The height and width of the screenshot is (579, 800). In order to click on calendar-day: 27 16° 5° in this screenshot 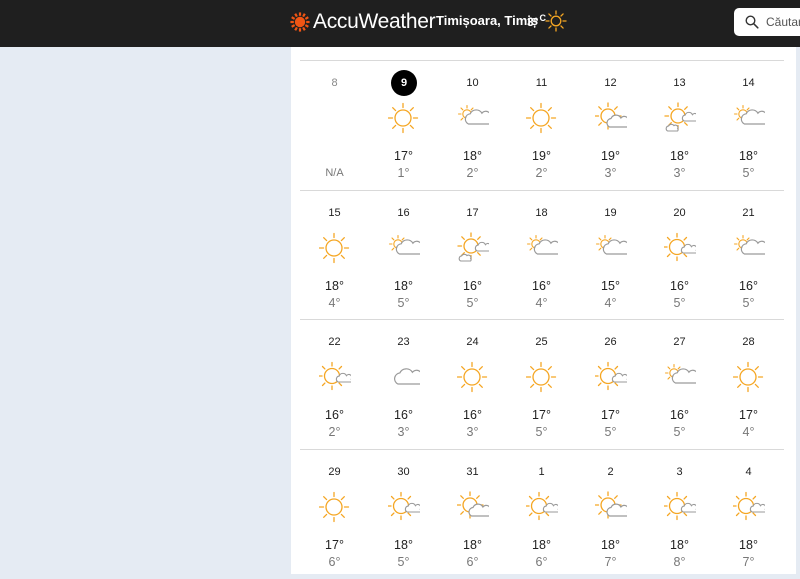, I will do `click(679, 384)`.